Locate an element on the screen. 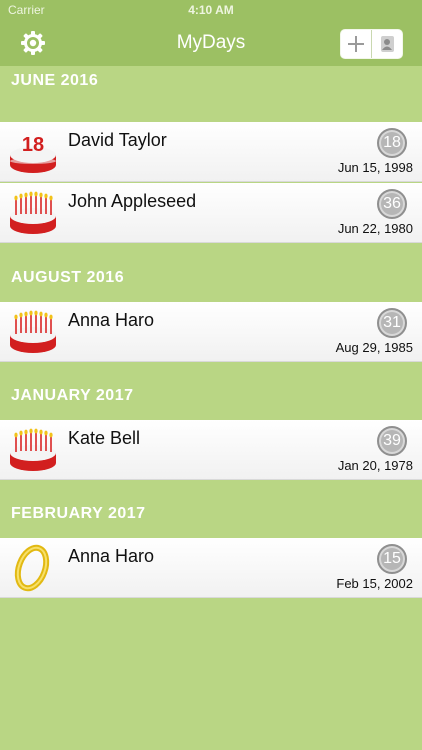 This screenshot has width=422, height=750. section-title: AUGUST 2016 is located at coordinates (68, 277).